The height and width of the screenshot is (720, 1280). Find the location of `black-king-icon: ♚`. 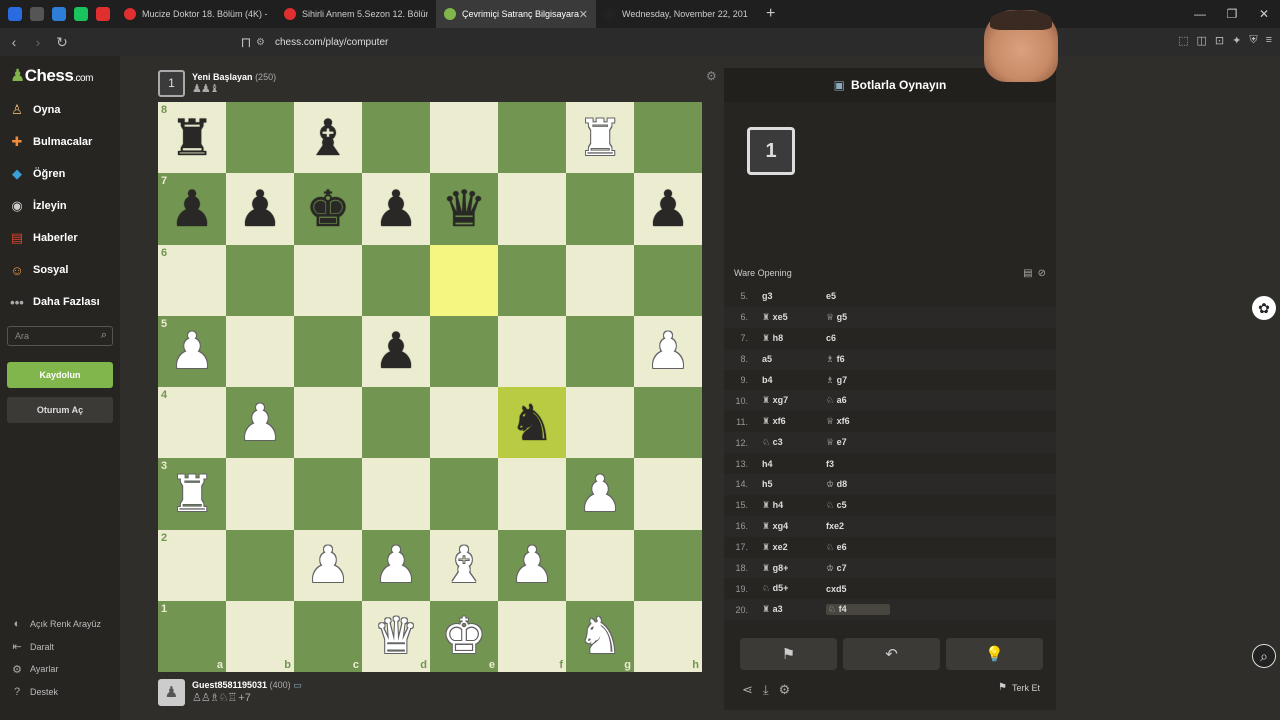

black-king-icon: ♚ is located at coordinates (328, 209).